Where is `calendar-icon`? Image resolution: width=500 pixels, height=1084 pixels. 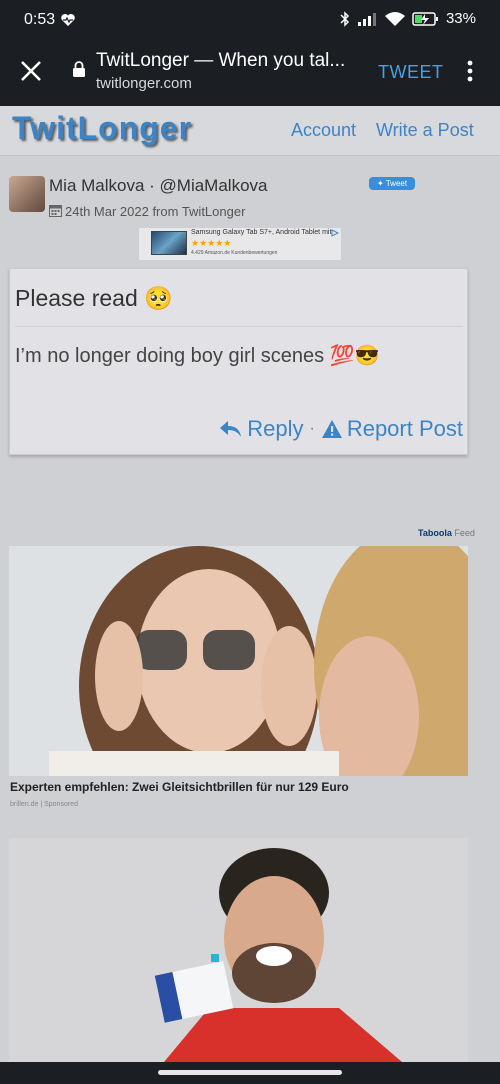
calendar-icon is located at coordinates (55, 211).